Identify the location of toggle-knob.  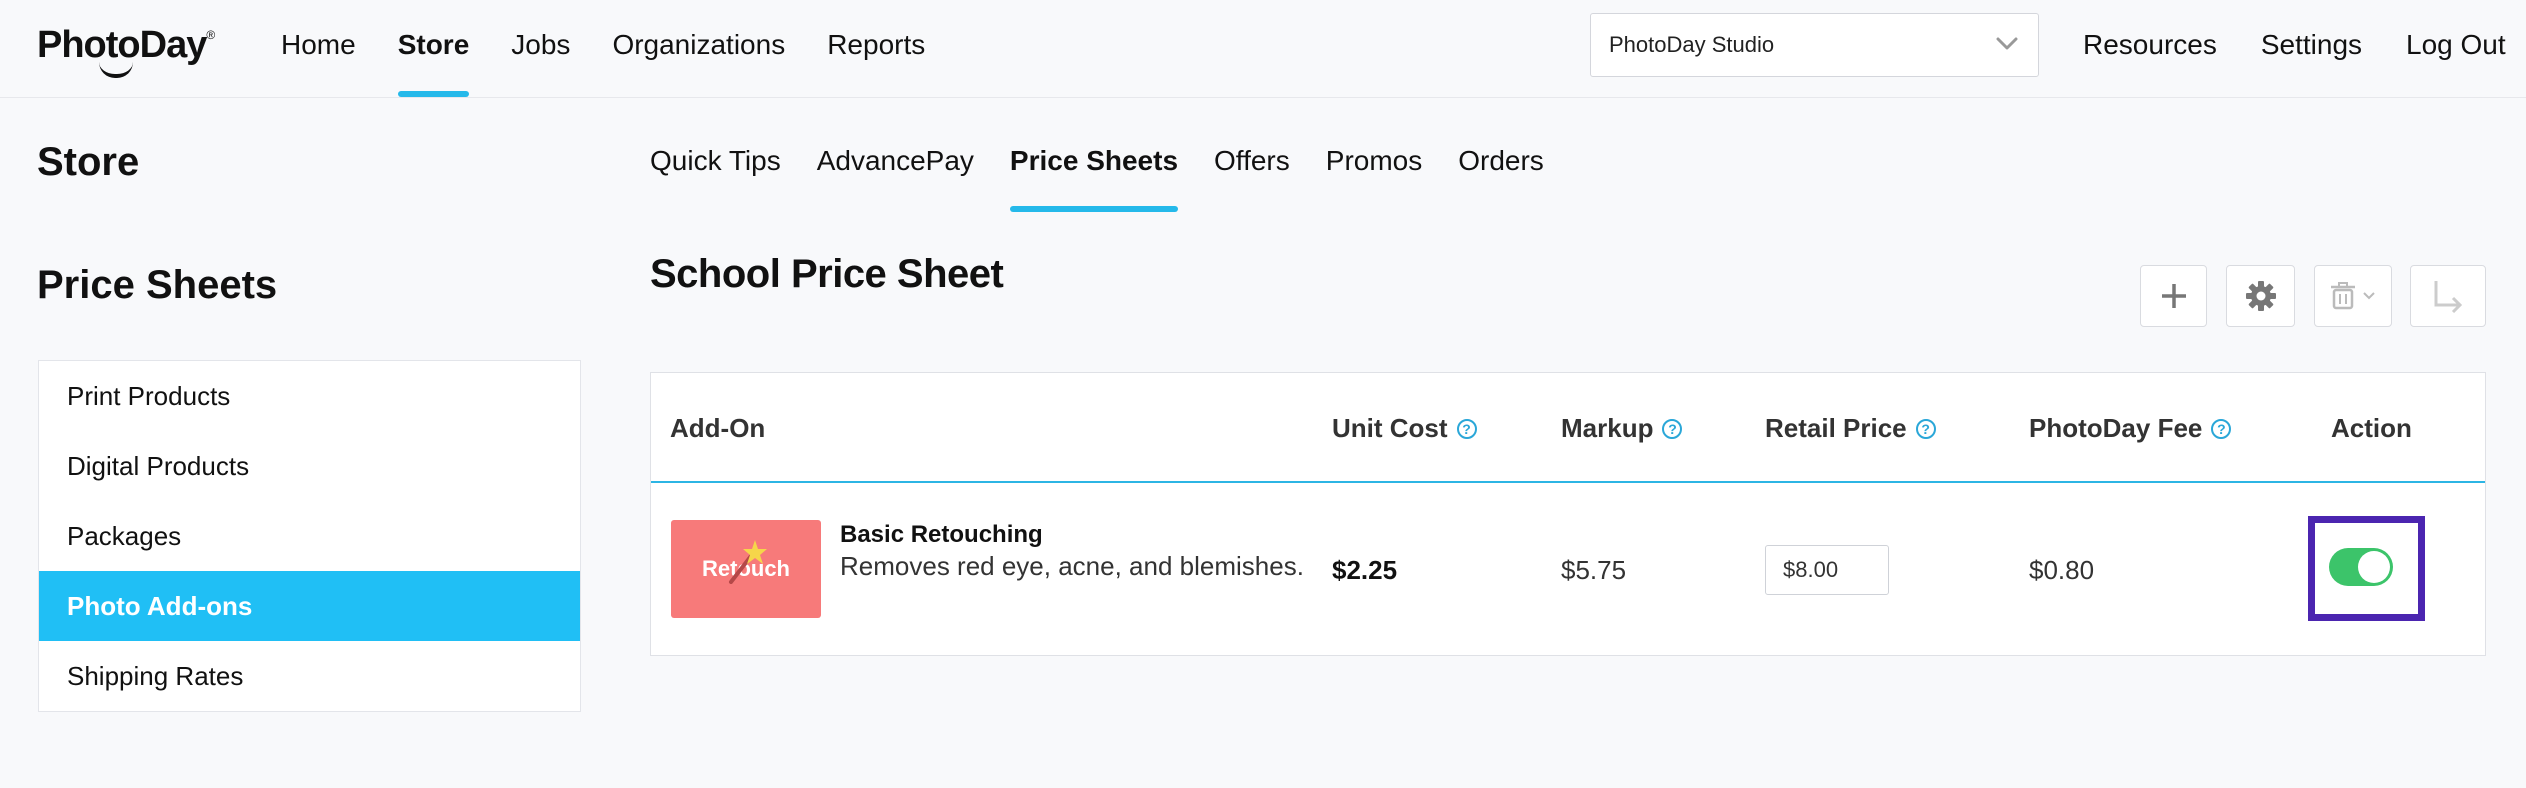
(2374, 567).